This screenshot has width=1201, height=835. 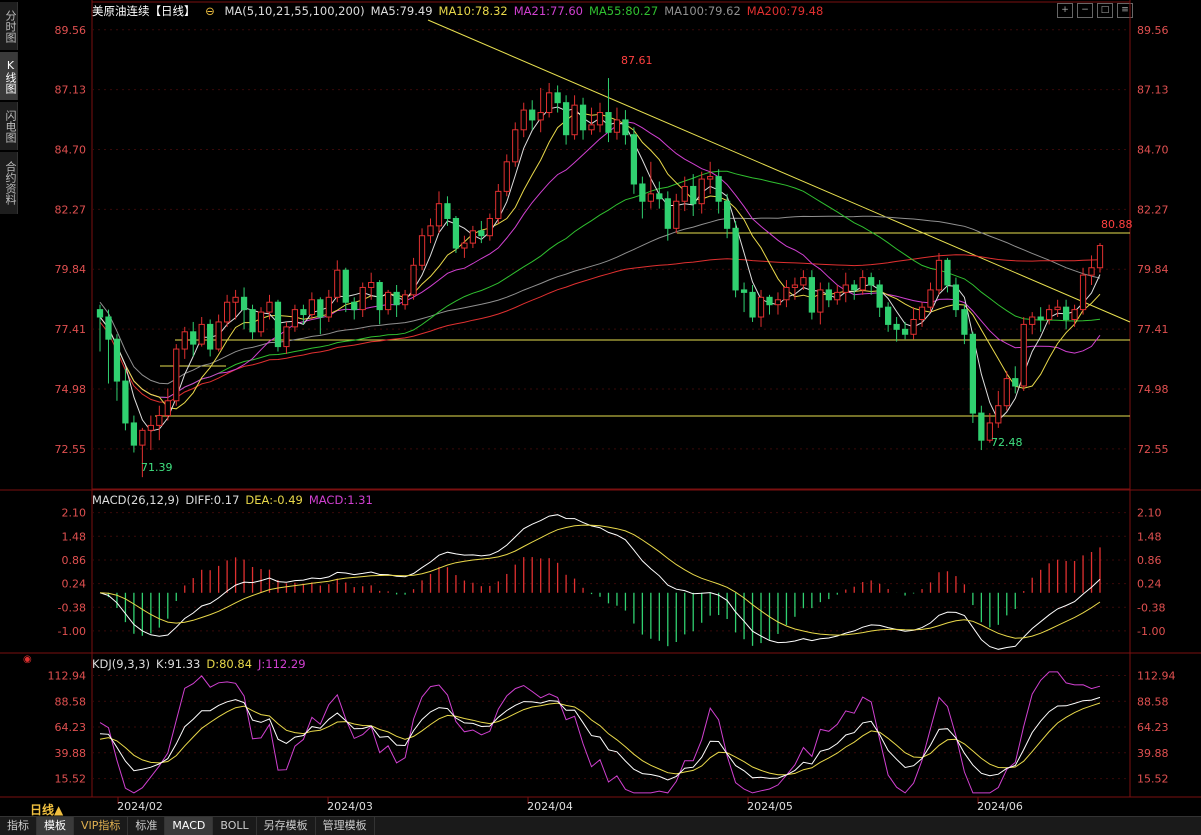 What do you see at coordinates (1153, 30) in the screenshot?
I see `price-tick-right: 89.56` at bounding box center [1153, 30].